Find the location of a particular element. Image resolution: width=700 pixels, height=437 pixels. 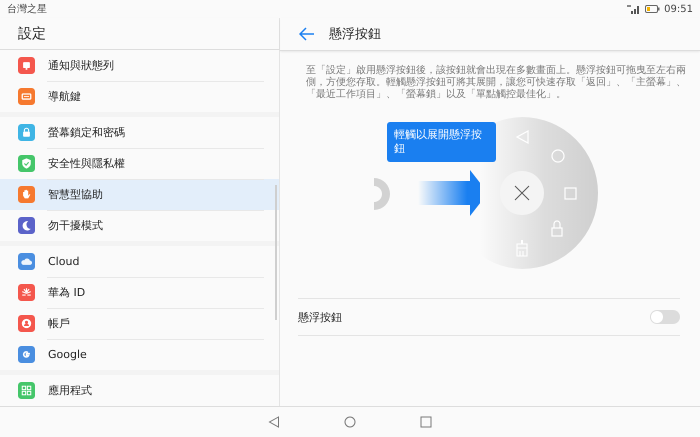

sidebar-item: Google is located at coordinates (139, 354).